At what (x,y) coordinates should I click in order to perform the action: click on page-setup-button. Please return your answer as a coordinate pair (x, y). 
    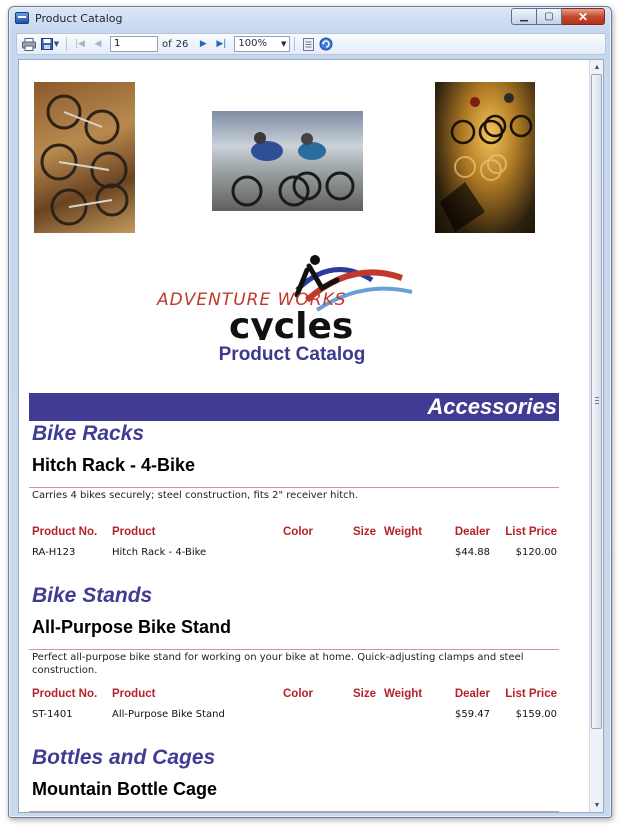
    Looking at the image, I should click on (308, 44).